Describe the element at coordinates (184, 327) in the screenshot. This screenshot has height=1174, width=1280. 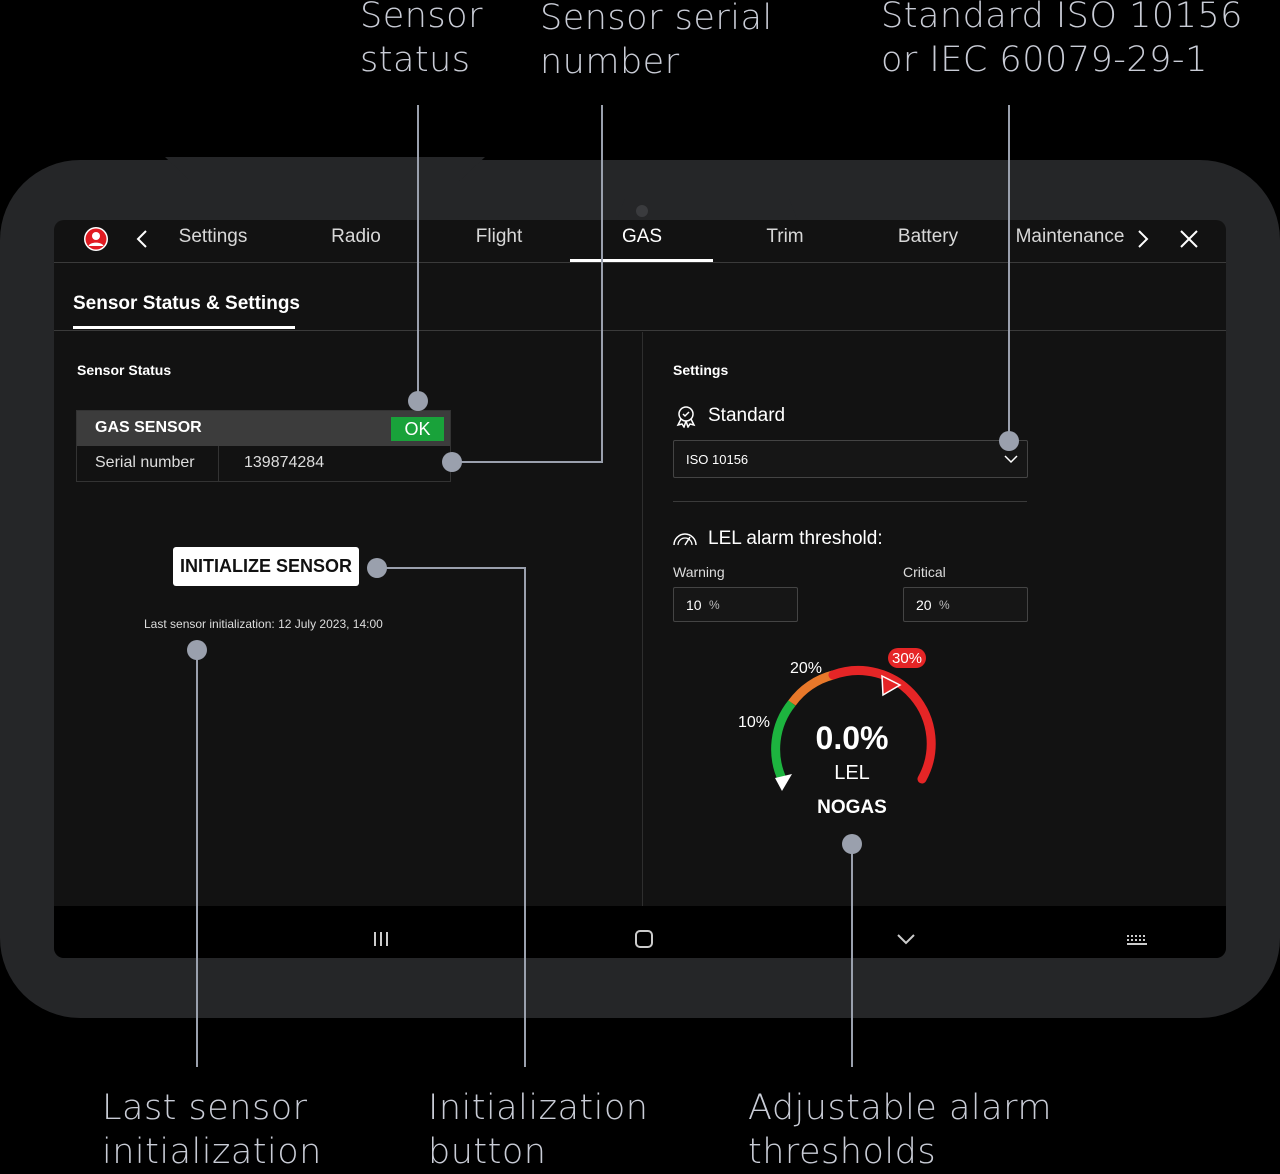
I see `subtab-indicator` at that location.